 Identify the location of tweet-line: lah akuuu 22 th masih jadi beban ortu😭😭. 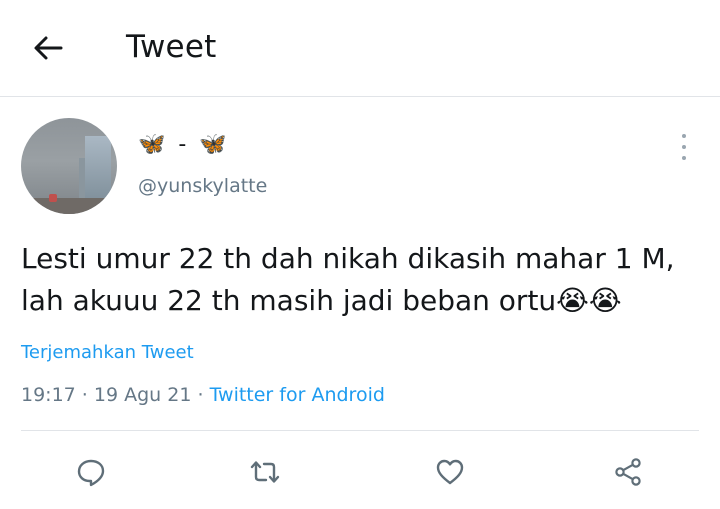
(321, 300).